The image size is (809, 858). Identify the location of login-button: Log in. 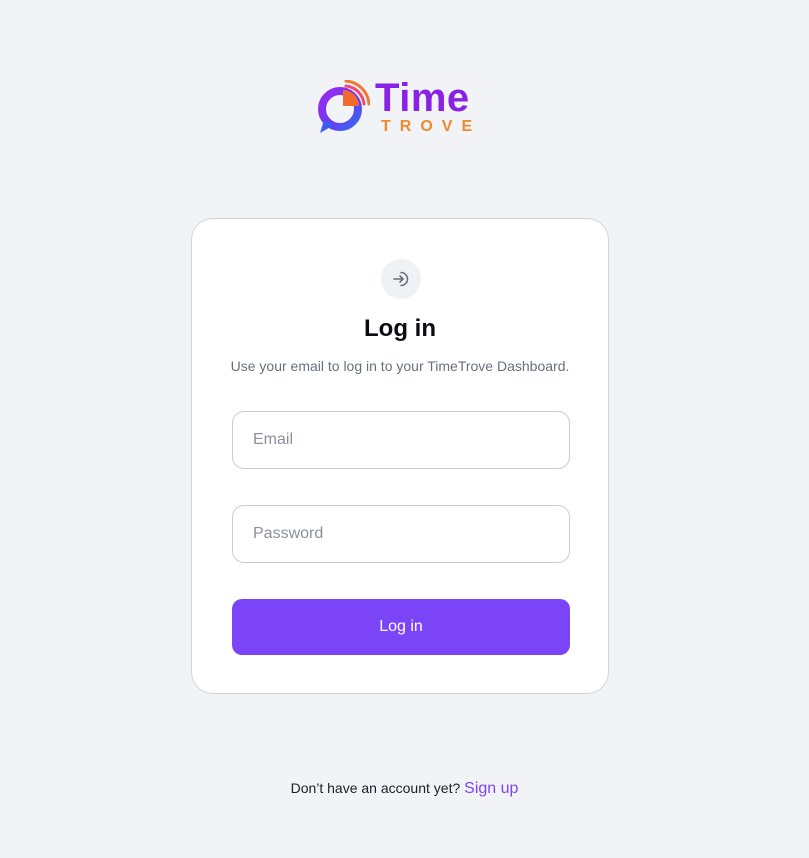
(401, 627).